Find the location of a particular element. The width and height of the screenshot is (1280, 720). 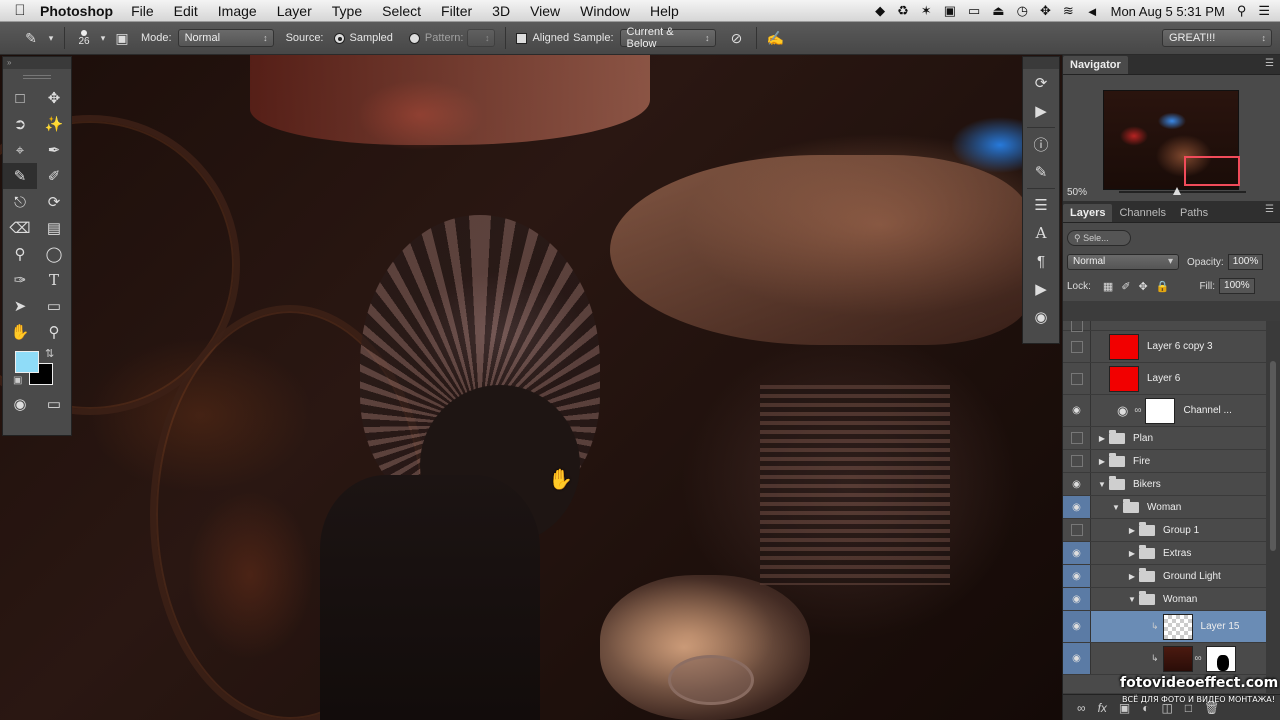

bluetooth-icon: ✶ is located at coordinates (926, 11).